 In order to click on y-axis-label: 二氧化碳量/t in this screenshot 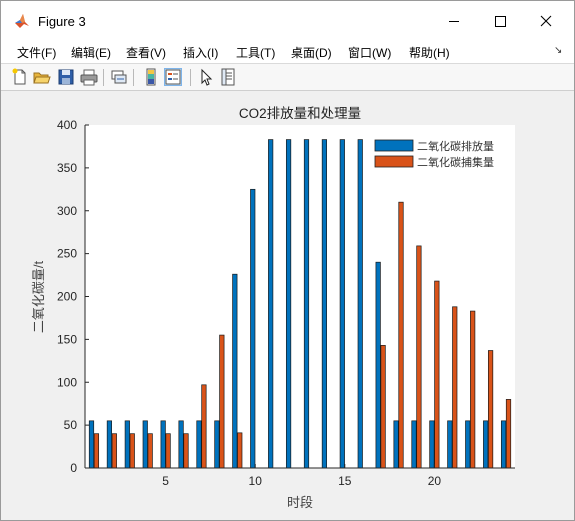, I will do `click(38, 297)`.